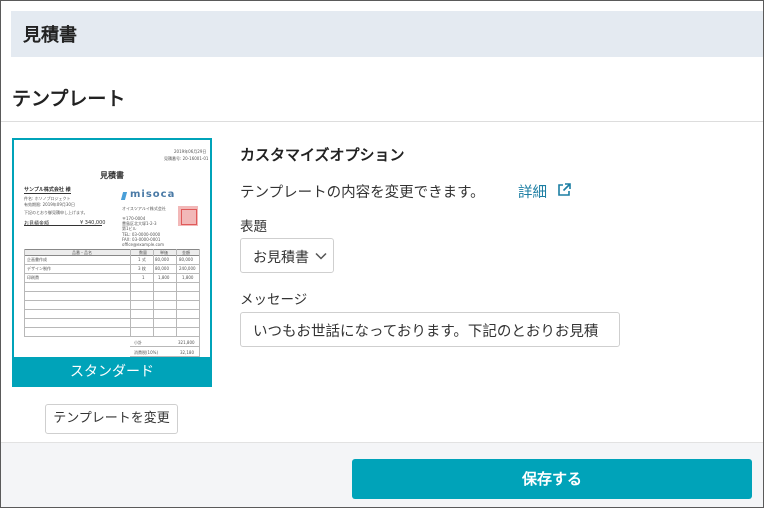 The width and height of the screenshot is (764, 508). I want to click on preview-customer: サンプル株式会社 様, so click(47, 190).